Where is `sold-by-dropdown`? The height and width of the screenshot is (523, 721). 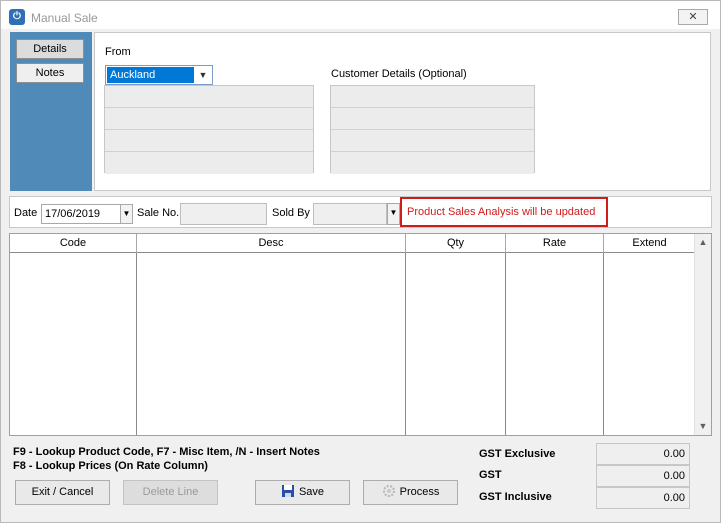
sold-by-dropdown is located at coordinates (350, 214).